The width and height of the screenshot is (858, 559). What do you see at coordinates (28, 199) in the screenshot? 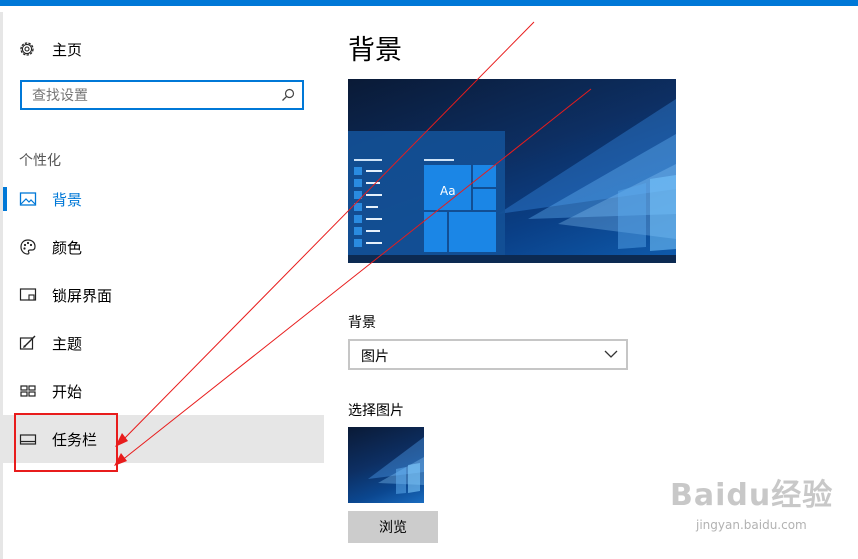
I see `picture-icon` at bounding box center [28, 199].